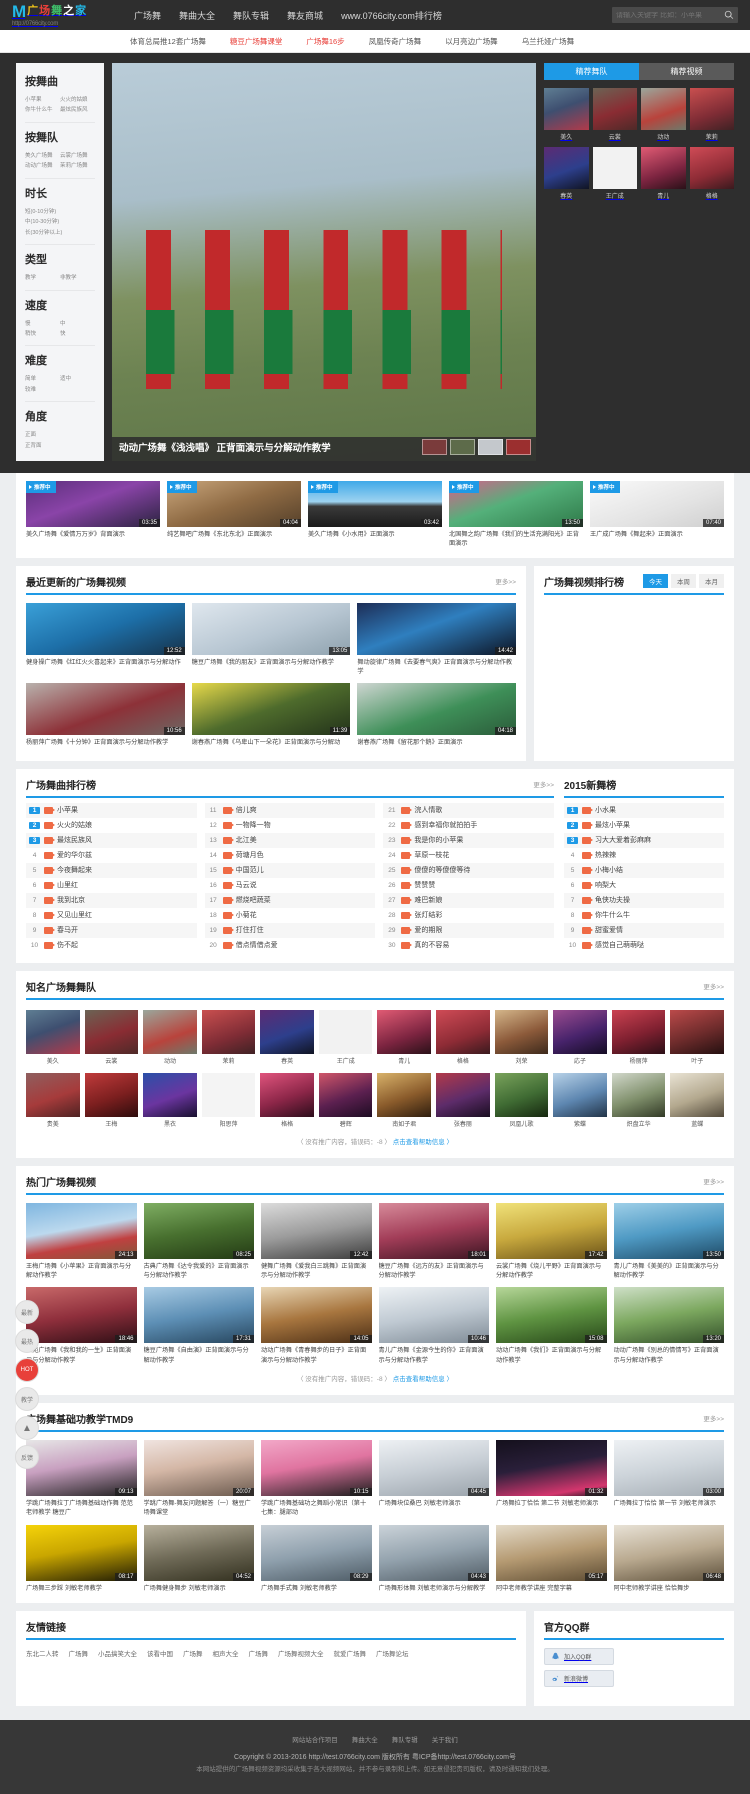  I want to click on video-card: 08:25 古典广场舞《达令我爱的》正背面演示与分解动作教学, so click(198, 1241).